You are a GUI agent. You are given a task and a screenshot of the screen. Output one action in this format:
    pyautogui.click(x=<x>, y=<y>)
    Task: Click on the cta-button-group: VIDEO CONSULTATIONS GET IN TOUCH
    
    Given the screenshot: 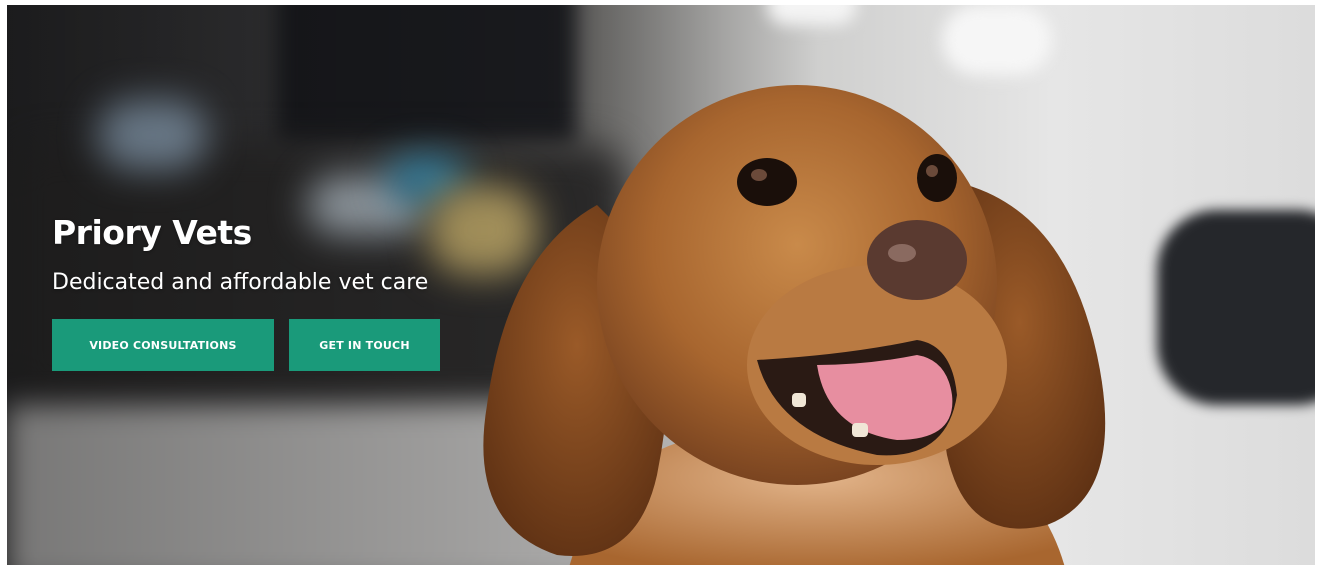 What is the action you would take?
    pyautogui.click(x=246, y=345)
    